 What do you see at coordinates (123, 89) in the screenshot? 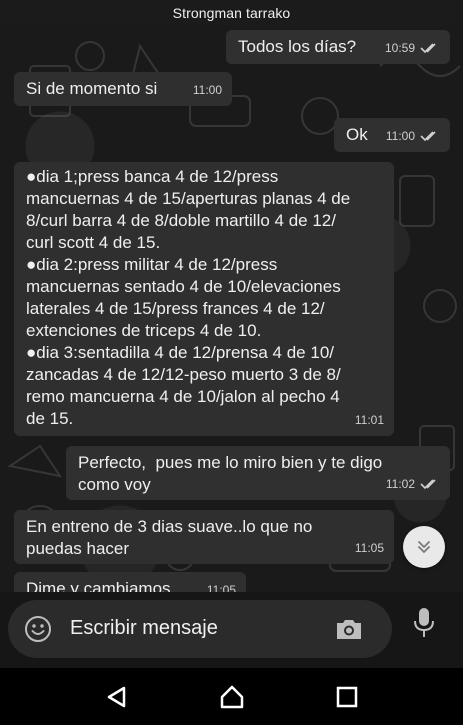
I see `message-bubble-incoming: Si de momento si 11:00` at bounding box center [123, 89].